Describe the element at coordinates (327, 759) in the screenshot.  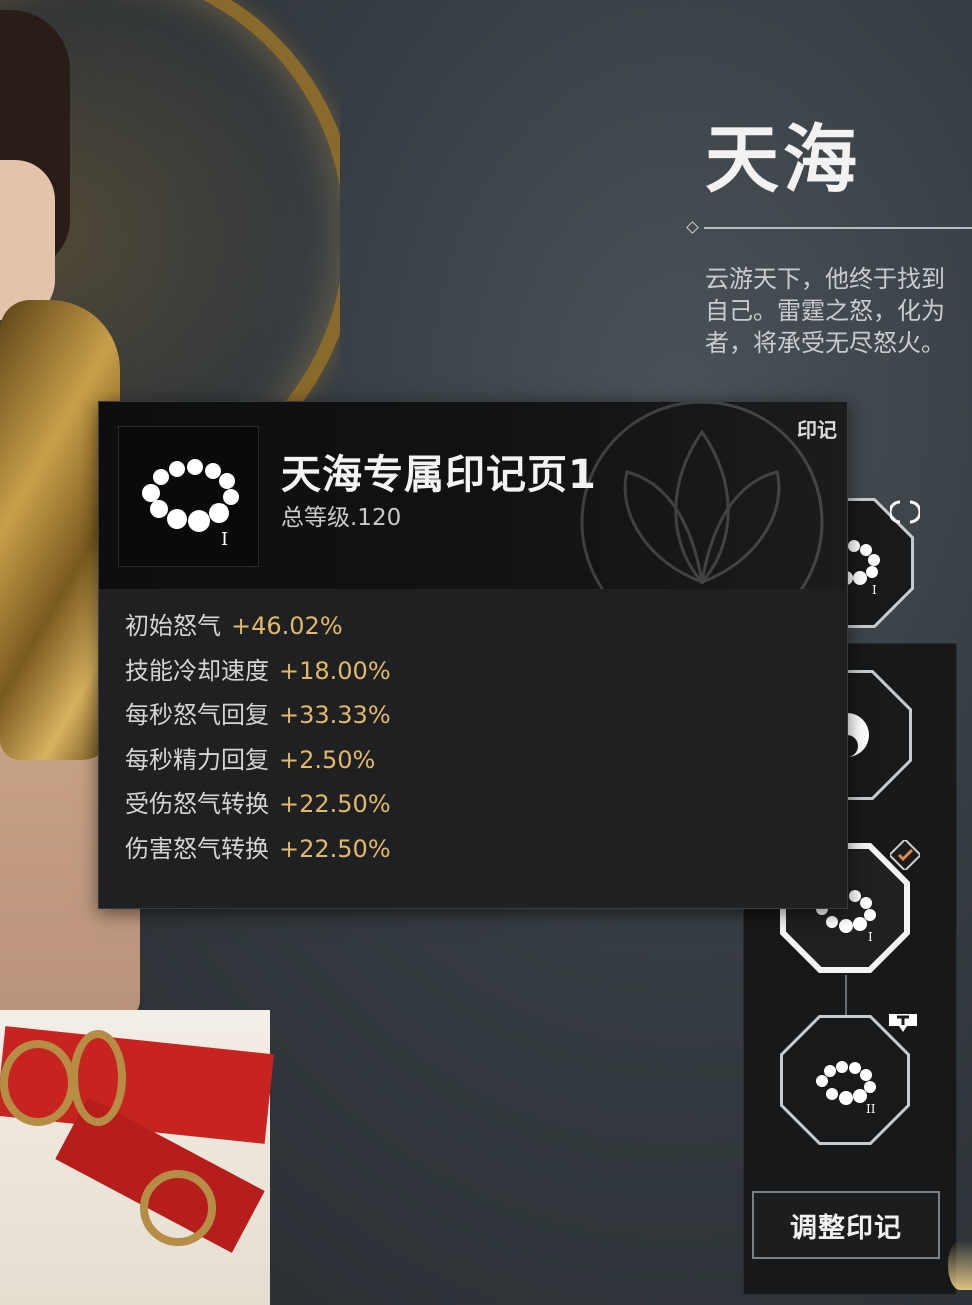
I see `stat-value: +2.50%` at that location.